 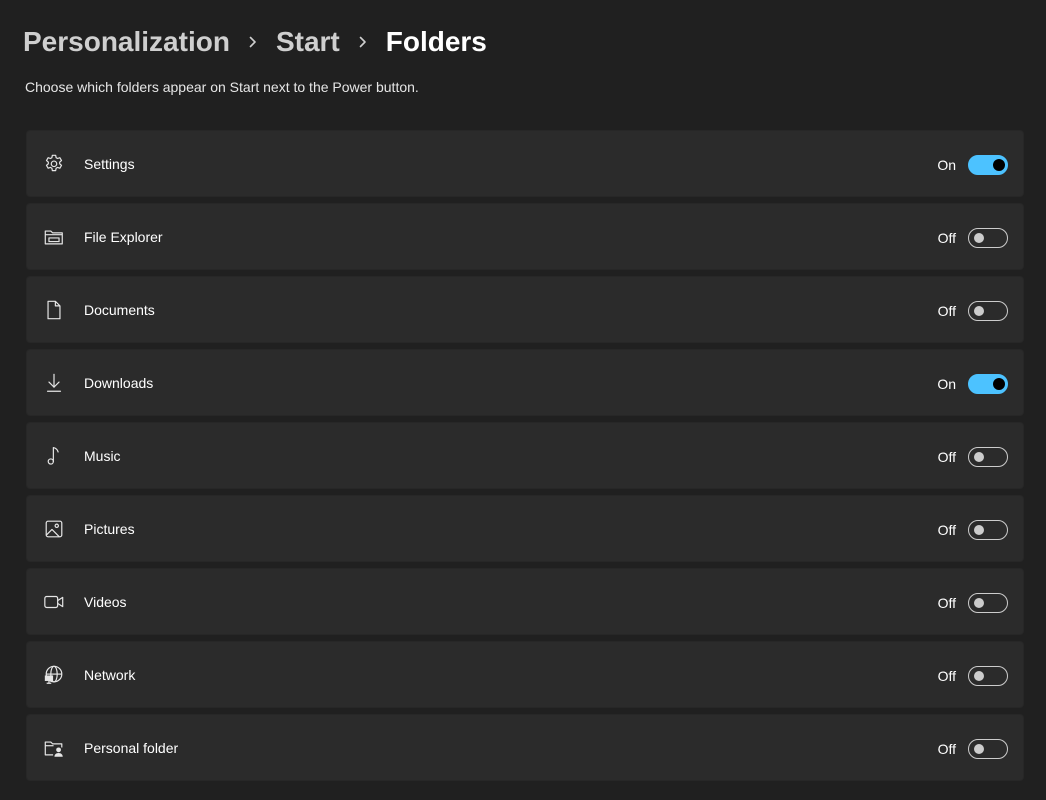 I want to click on folder-label: Downloads, so click(x=119, y=383).